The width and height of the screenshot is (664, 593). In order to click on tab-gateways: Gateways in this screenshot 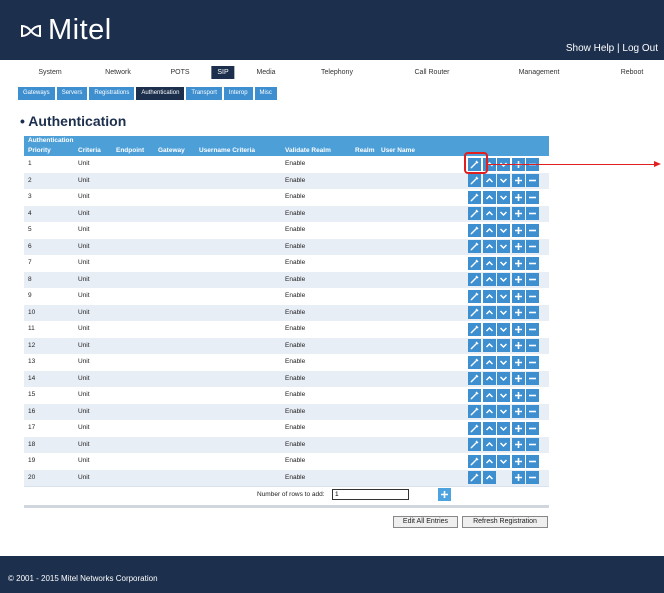, I will do `click(36, 93)`.